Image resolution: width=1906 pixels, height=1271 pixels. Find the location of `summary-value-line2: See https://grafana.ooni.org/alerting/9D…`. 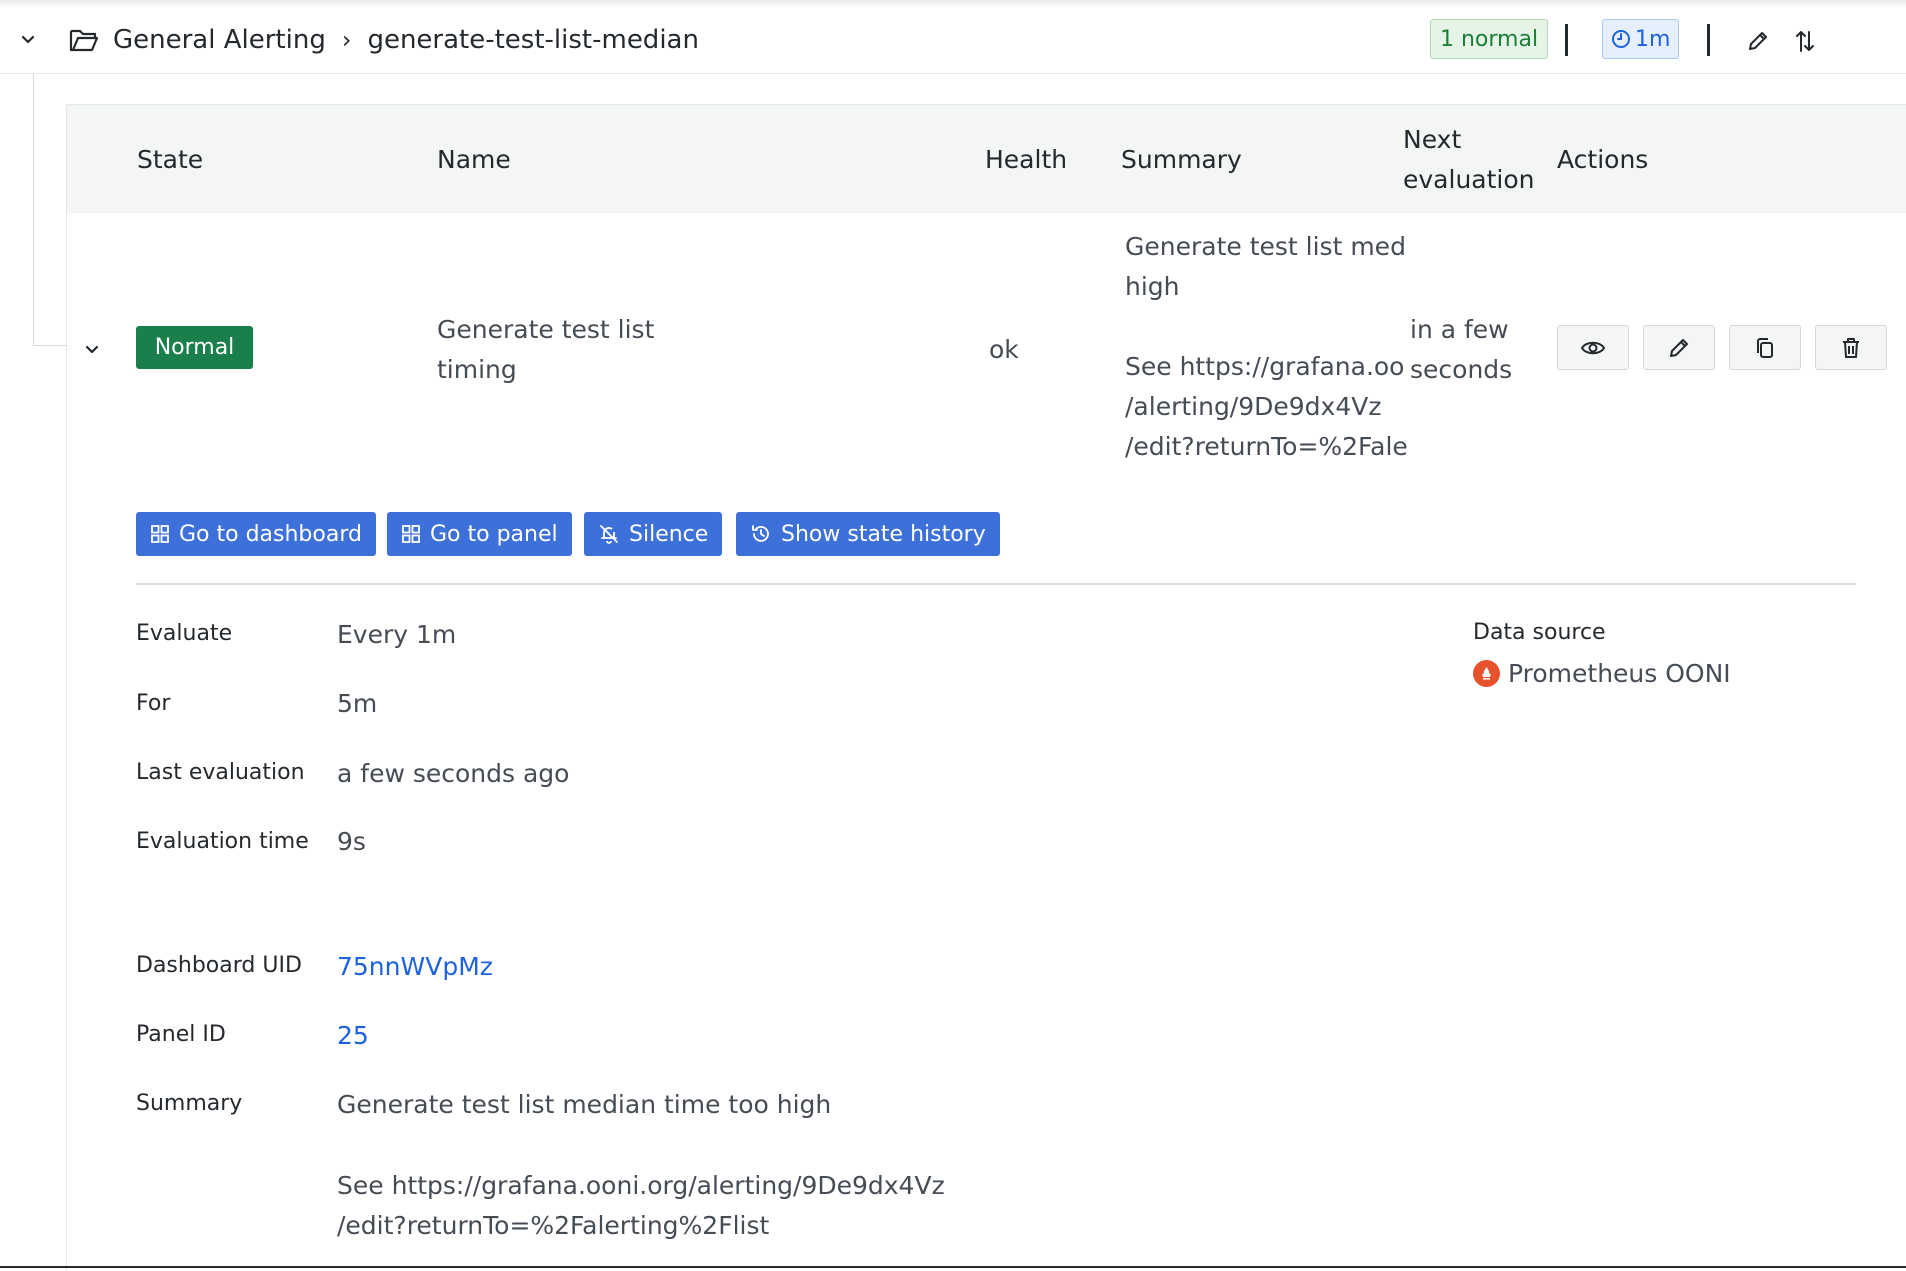

summary-value-line2: See https://grafana.ooni.org/alerting/9D… is located at coordinates (641, 1185).